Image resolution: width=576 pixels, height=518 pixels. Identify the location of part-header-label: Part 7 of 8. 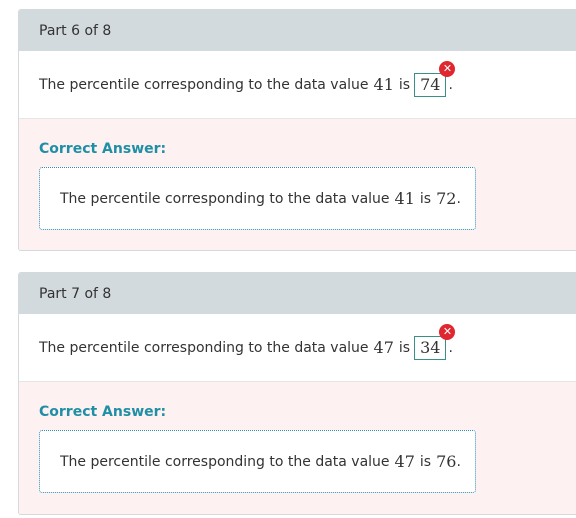
(75, 293).